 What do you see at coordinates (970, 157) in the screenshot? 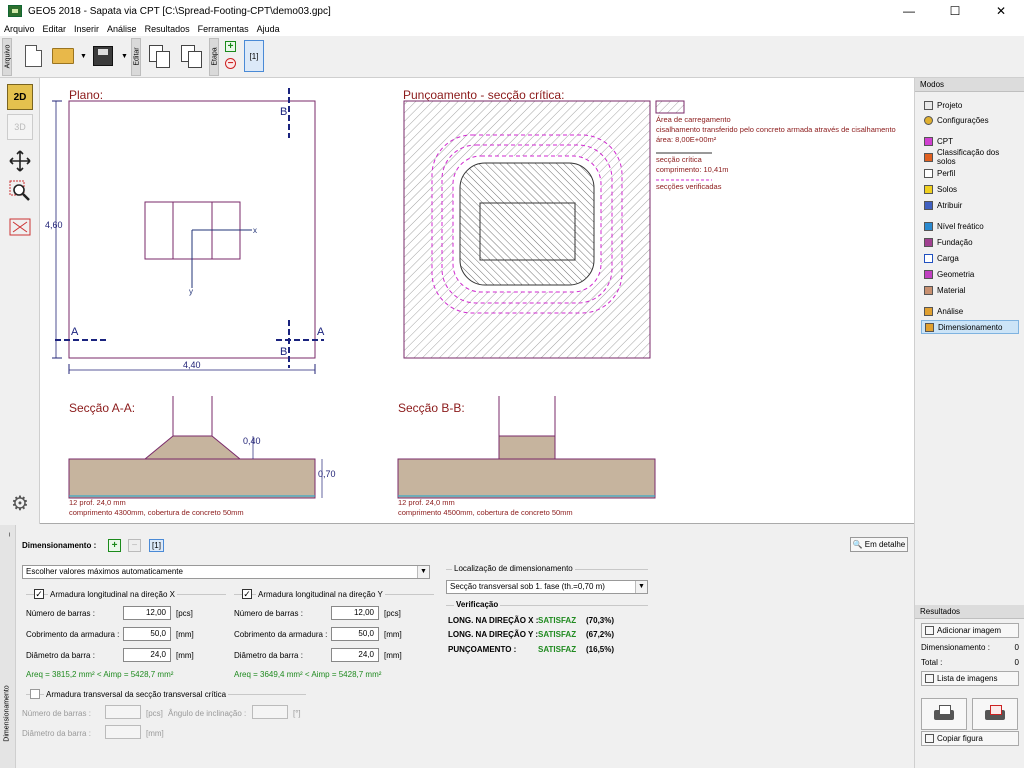
I see `mode-soil-classification: Classificação dos solos` at bounding box center [970, 157].